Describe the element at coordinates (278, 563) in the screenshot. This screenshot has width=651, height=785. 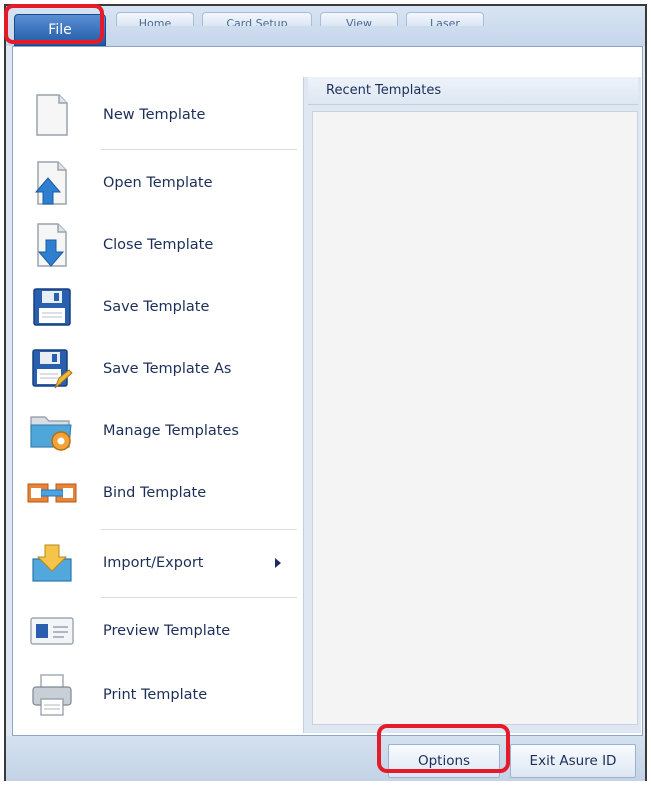
I see `submenu-arrow-icon` at that location.